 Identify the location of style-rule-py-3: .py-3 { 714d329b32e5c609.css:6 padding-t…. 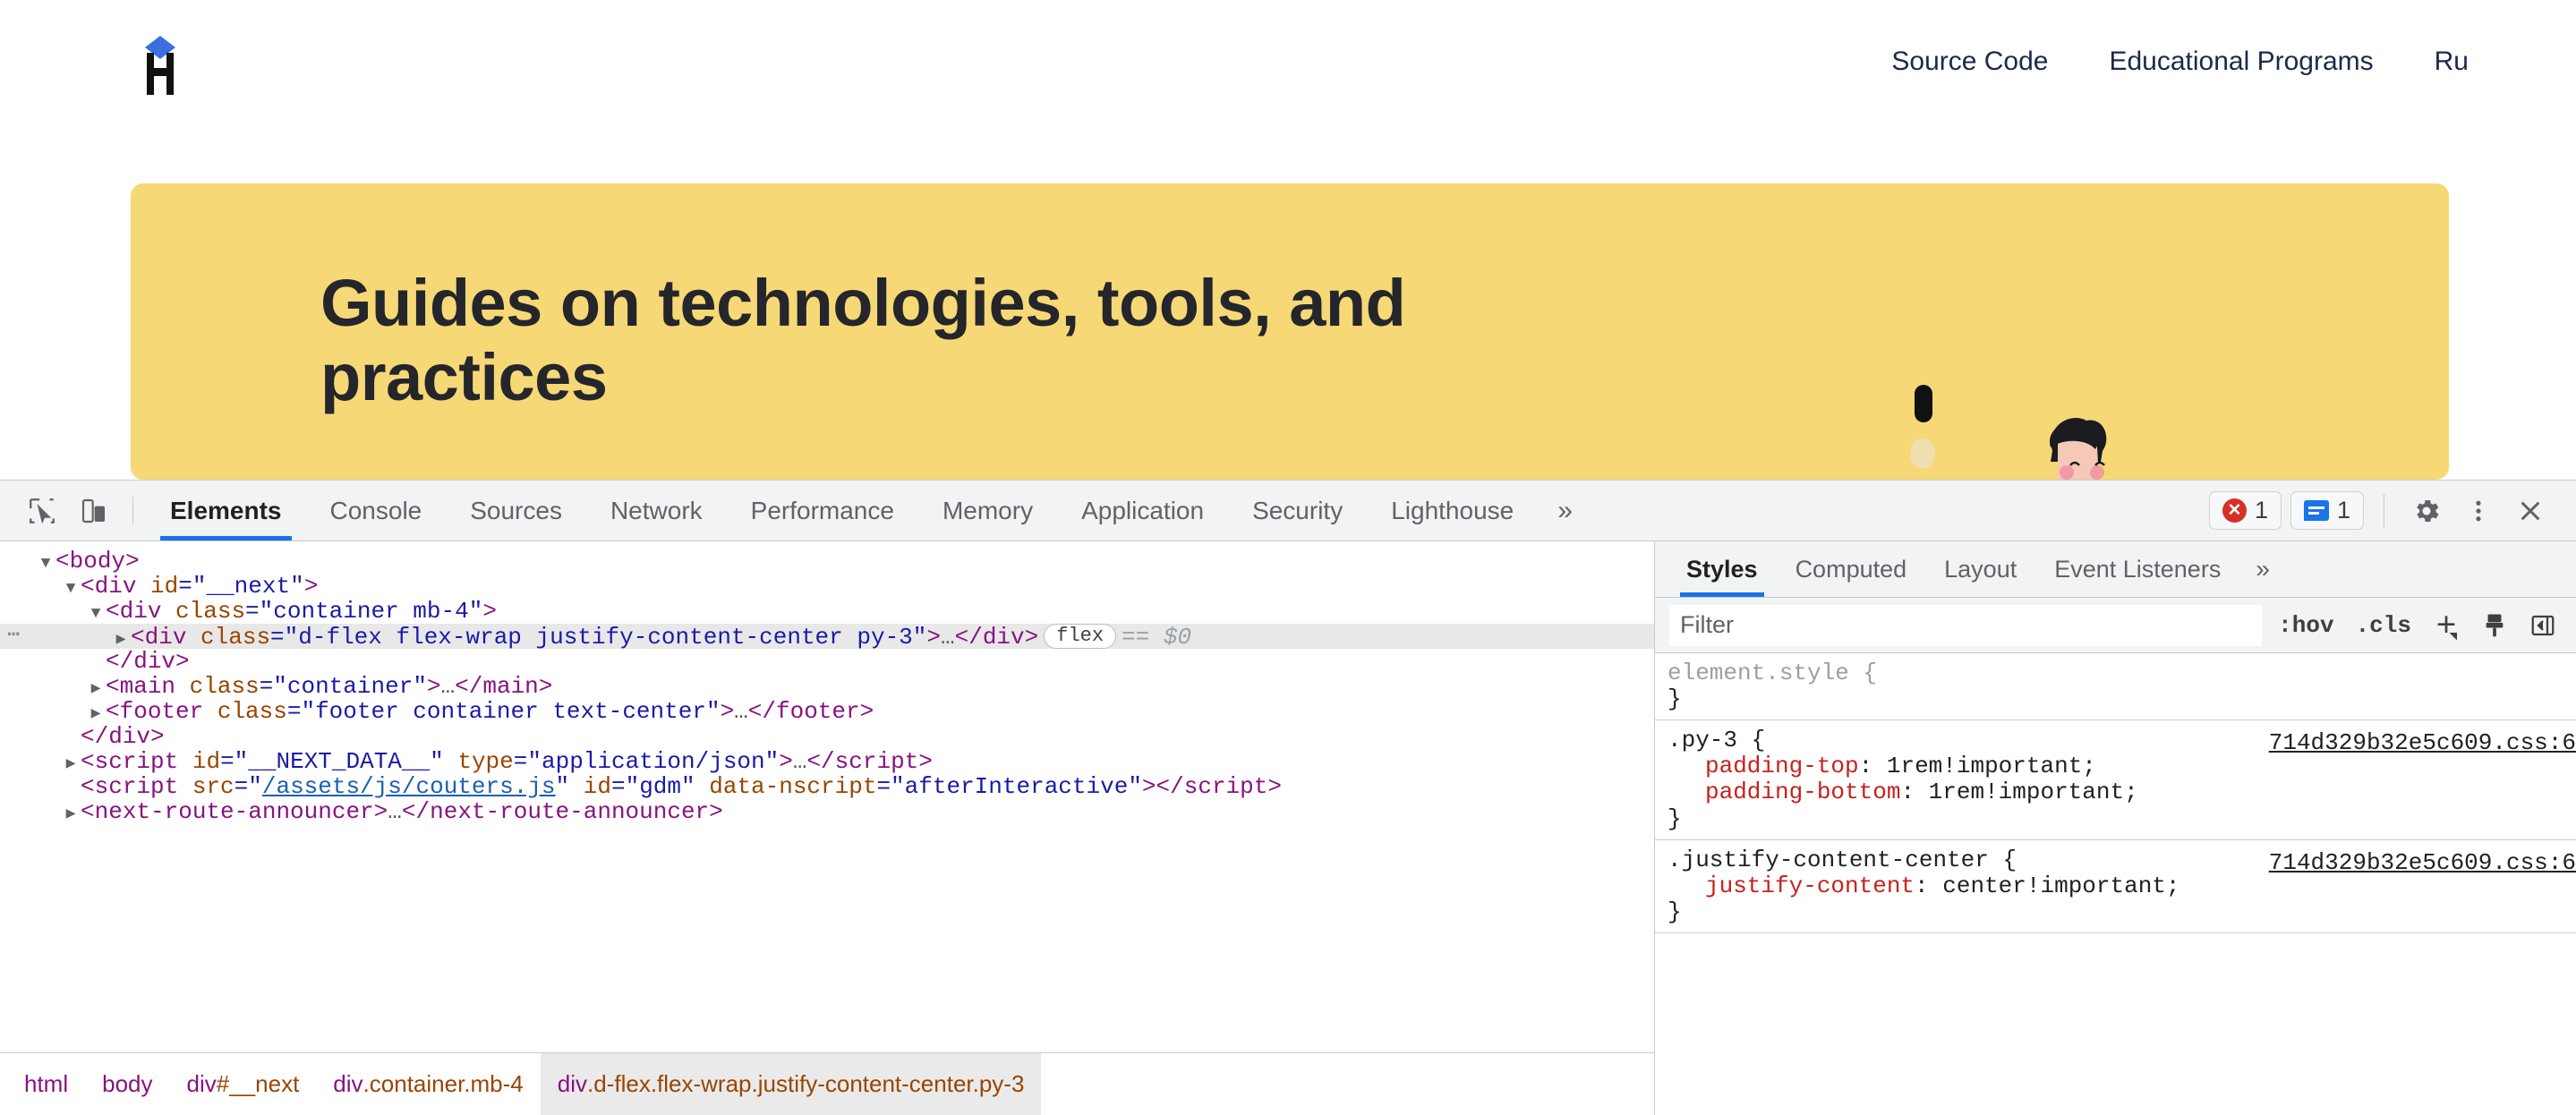
(2115, 780).